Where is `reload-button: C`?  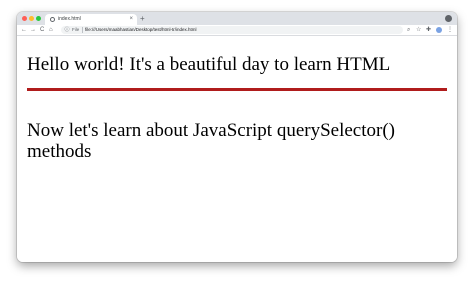
reload-button: C is located at coordinates (42, 30).